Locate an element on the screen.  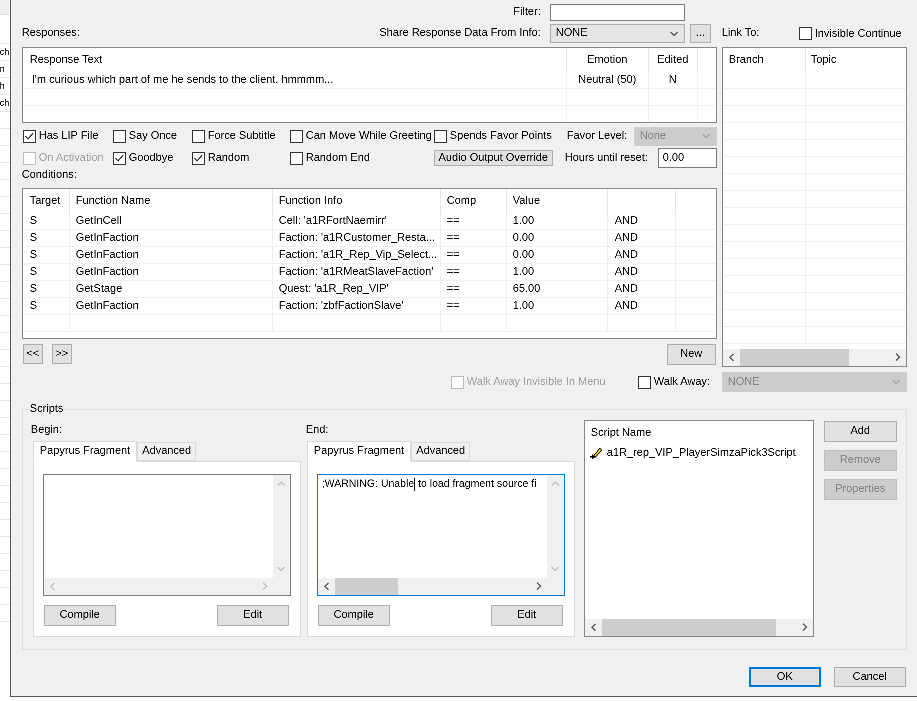
column-header: Target is located at coordinates (46, 201).